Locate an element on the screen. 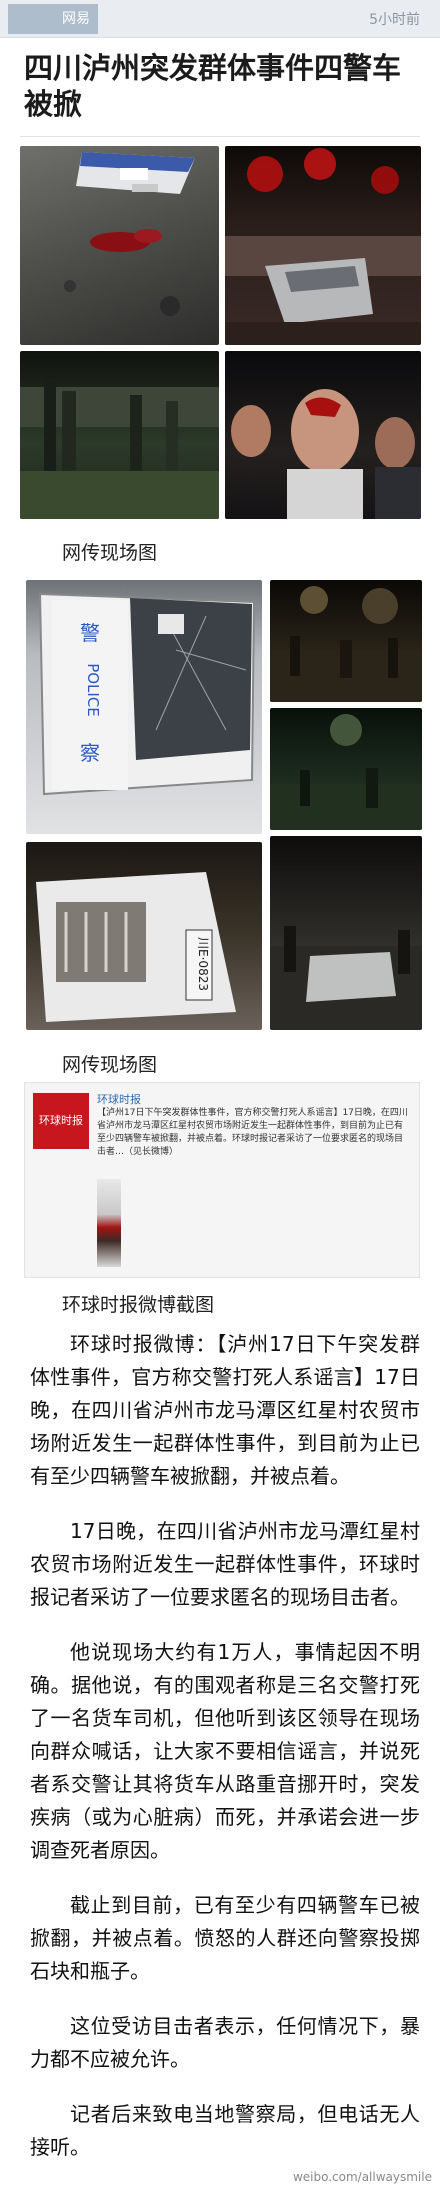 This screenshot has width=440, height=2195. photo-art: 川E·0823 is located at coordinates (136, 947).